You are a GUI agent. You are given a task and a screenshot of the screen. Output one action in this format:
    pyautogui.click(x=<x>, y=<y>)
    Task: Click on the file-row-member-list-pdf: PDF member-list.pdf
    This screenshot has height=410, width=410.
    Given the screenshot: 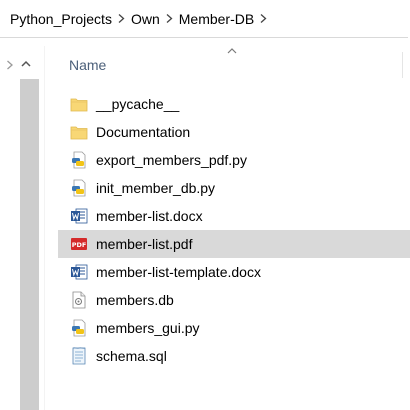 What is the action you would take?
    pyautogui.click(x=234, y=244)
    